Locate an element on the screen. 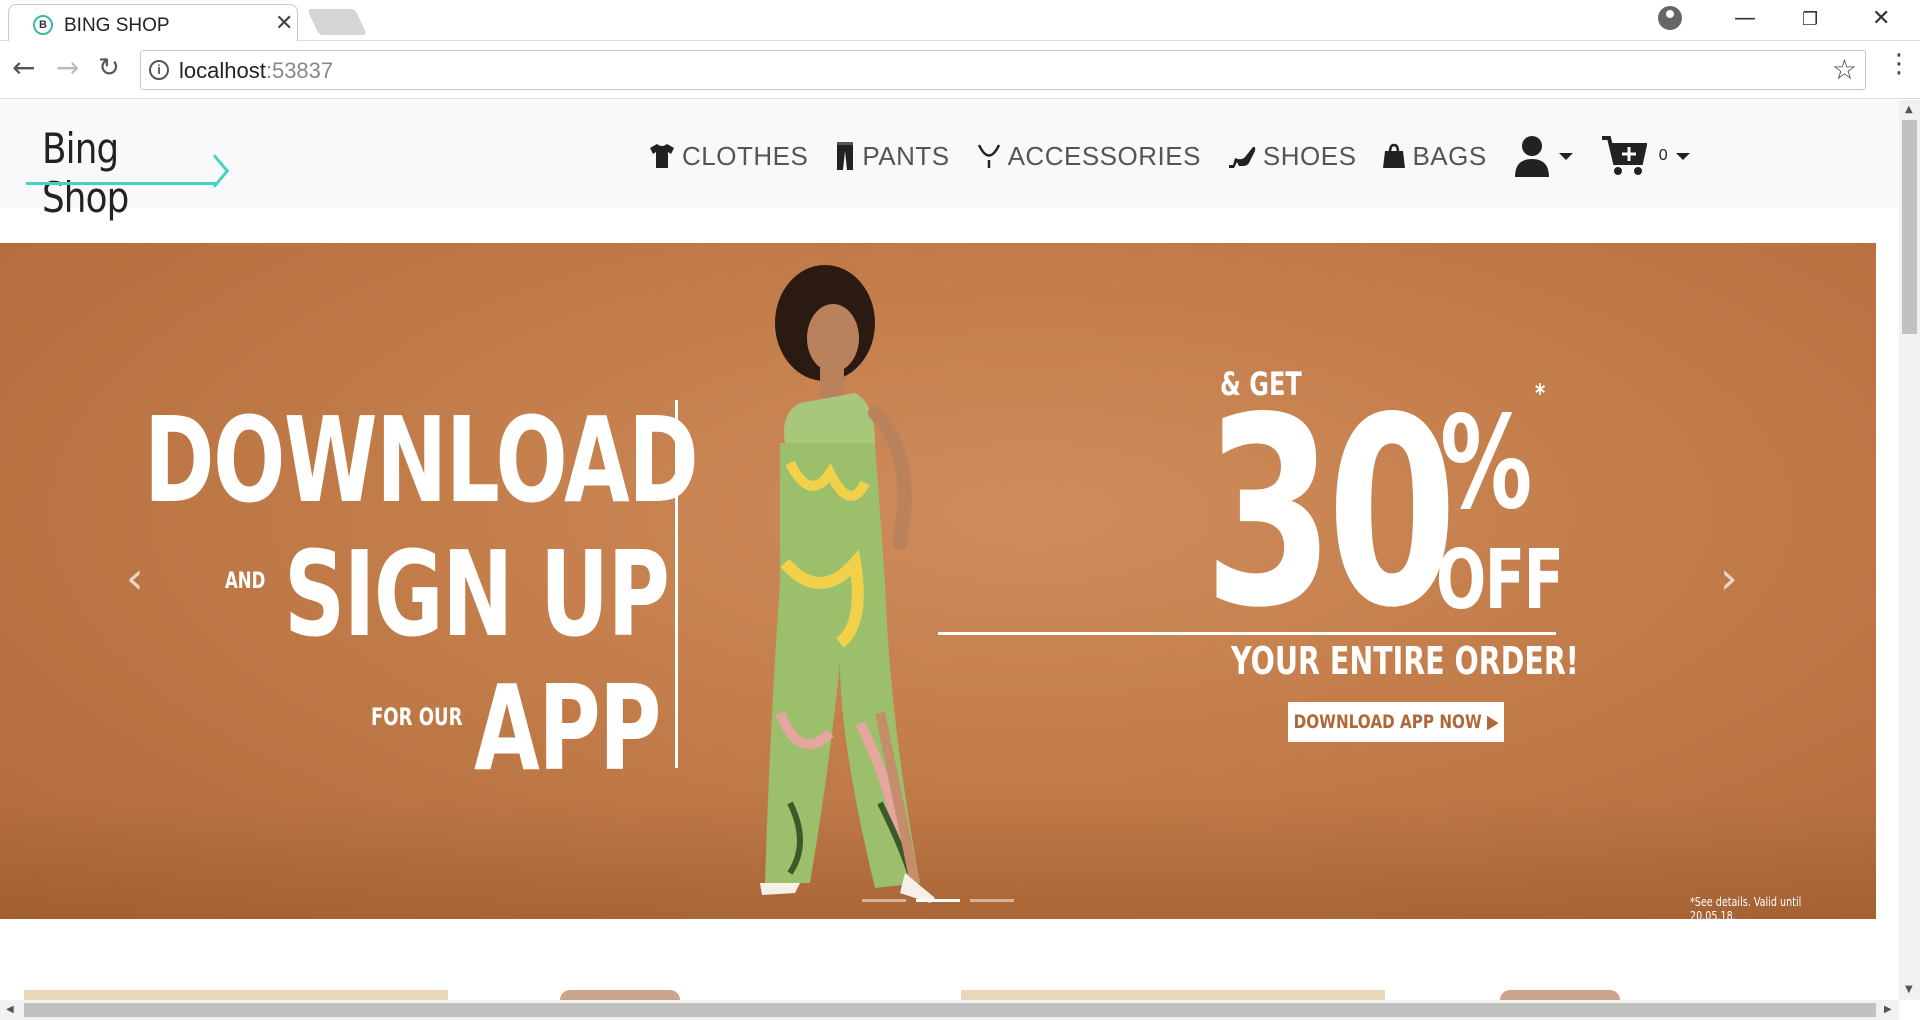  forward-icon: → is located at coordinates (67, 67).